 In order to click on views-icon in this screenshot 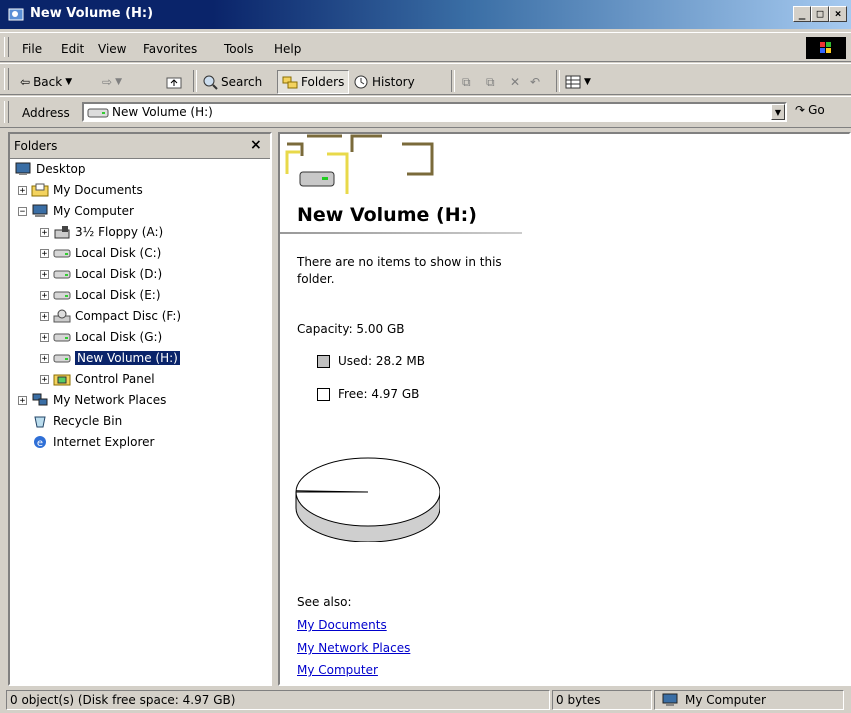, I will do `click(573, 82)`.